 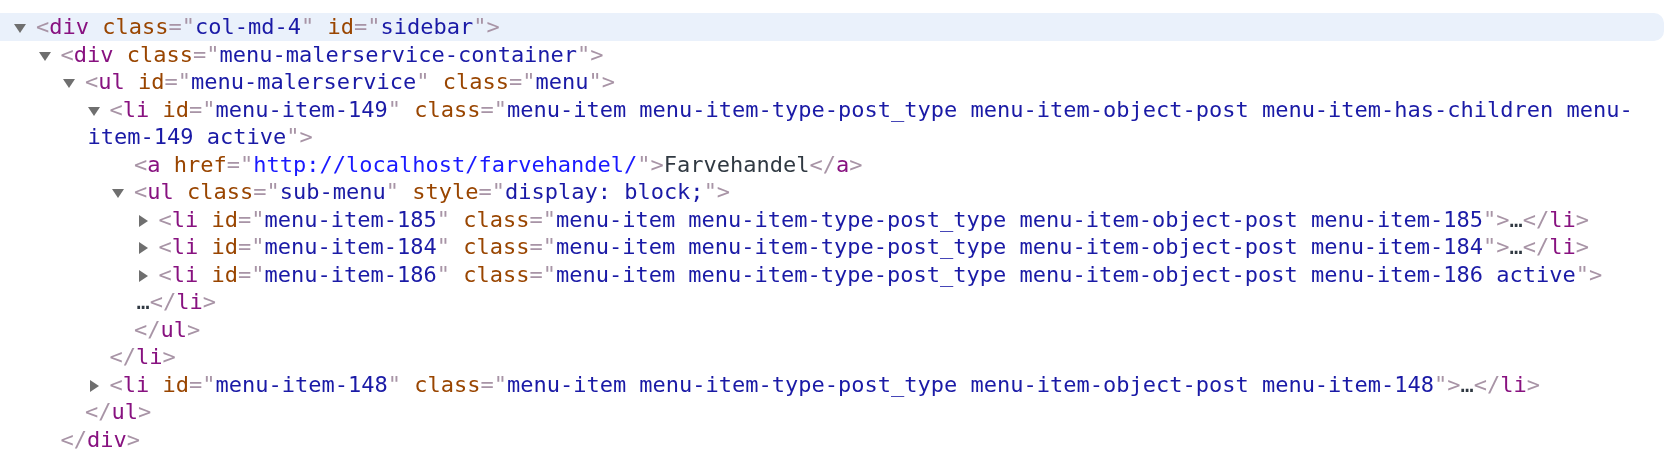 I want to click on html-tag-line: <li id="menu-item-149" class="menu-item menu-item-type-post_type menu-item-object-post menu-item-has-children menu-, so click(x=871, y=109).